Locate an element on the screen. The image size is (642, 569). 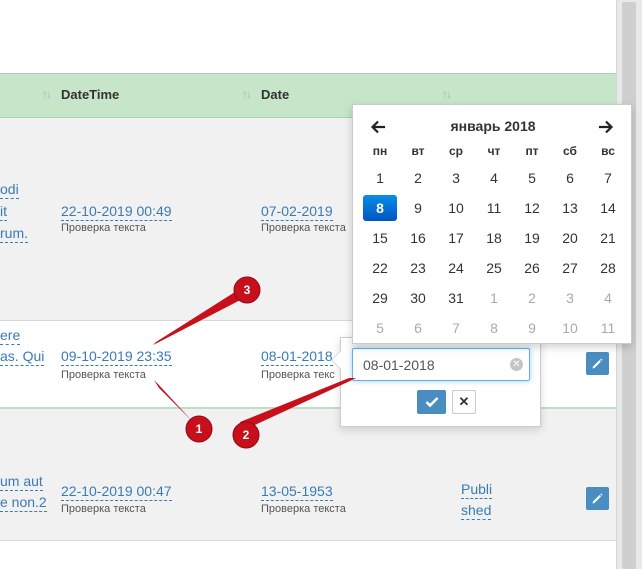
calendar-week-row: 1 2 3 4 5 6 7 is located at coordinates (494, 180).